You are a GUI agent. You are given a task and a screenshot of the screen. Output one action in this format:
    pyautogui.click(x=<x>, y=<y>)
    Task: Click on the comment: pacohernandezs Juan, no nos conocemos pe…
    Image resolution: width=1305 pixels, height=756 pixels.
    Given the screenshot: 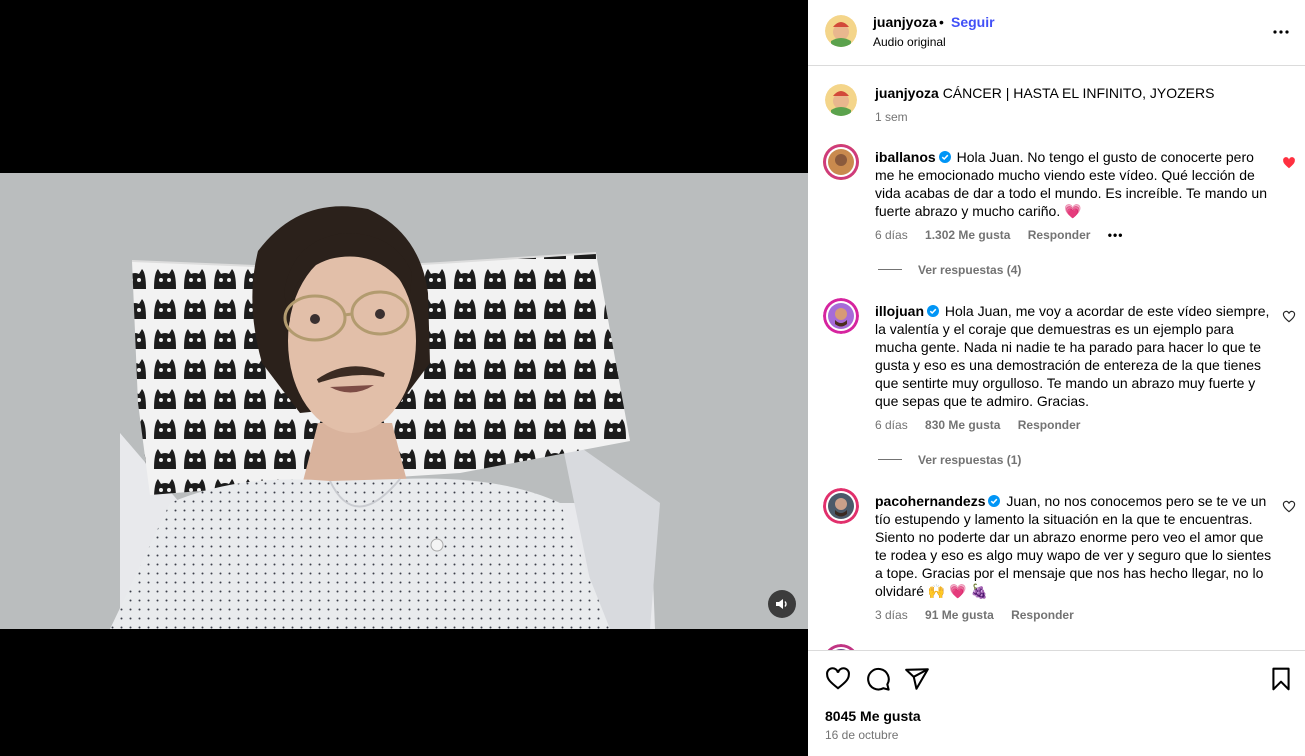 What is the action you would take?
    pyautogui.click(x=1075, y=546)
    